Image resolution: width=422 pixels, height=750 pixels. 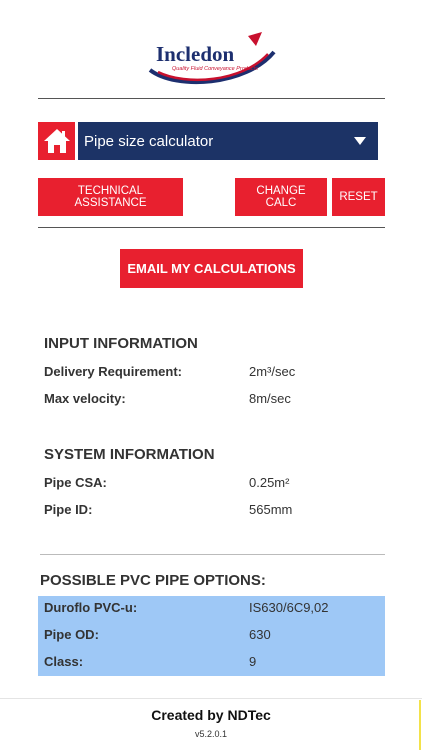 I want to click on delivery-requirement-label: Delivery Requirement:, so click(x=113, y=371).